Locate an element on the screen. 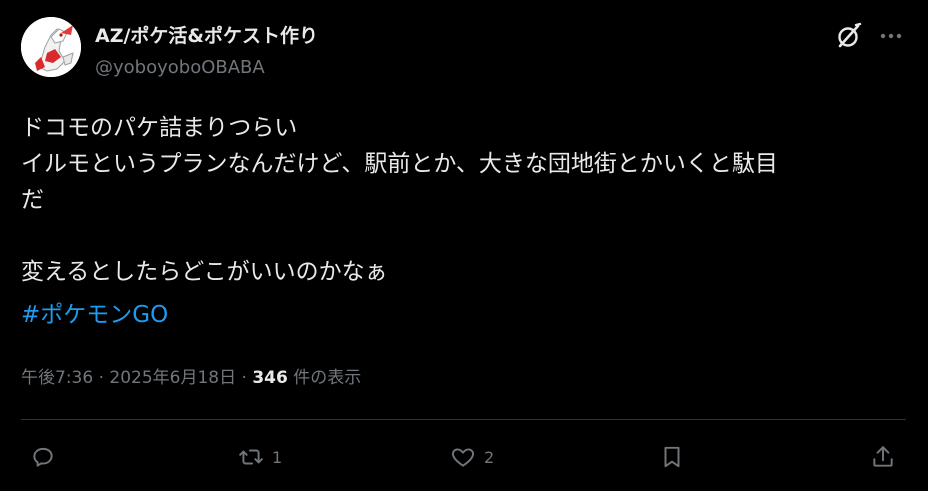  views-count: 346 is located at coordinates (270, 378).